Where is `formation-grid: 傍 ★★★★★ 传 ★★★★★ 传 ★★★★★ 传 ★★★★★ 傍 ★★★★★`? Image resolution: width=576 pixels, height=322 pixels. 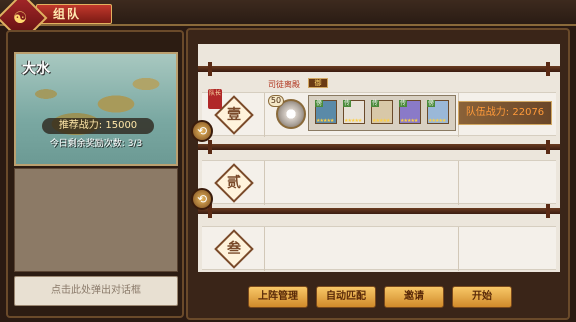 formation-grid: 傍 ★★★★★ 传 ★★★★★ 传 ★★★★★ 传 ★★★★★ 傍 ★★★★★ is located at coordinates (382, 113).